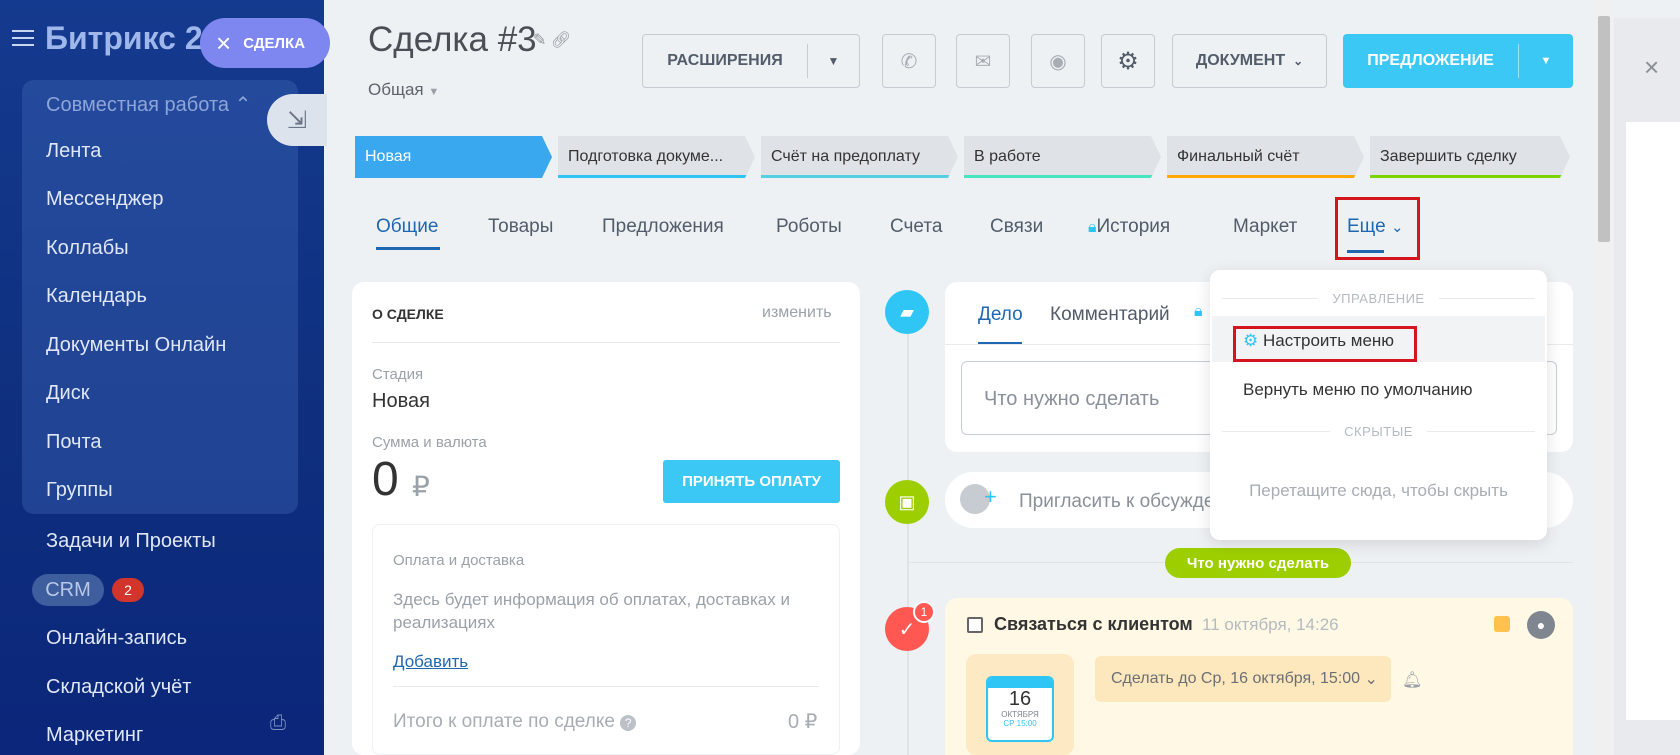 Image resolution: width=1680 pixels, height=755 pixels. Describe the element at coordinates (430, 662) in the screenshot. I see `add-payment-link: Добавить` at that location.